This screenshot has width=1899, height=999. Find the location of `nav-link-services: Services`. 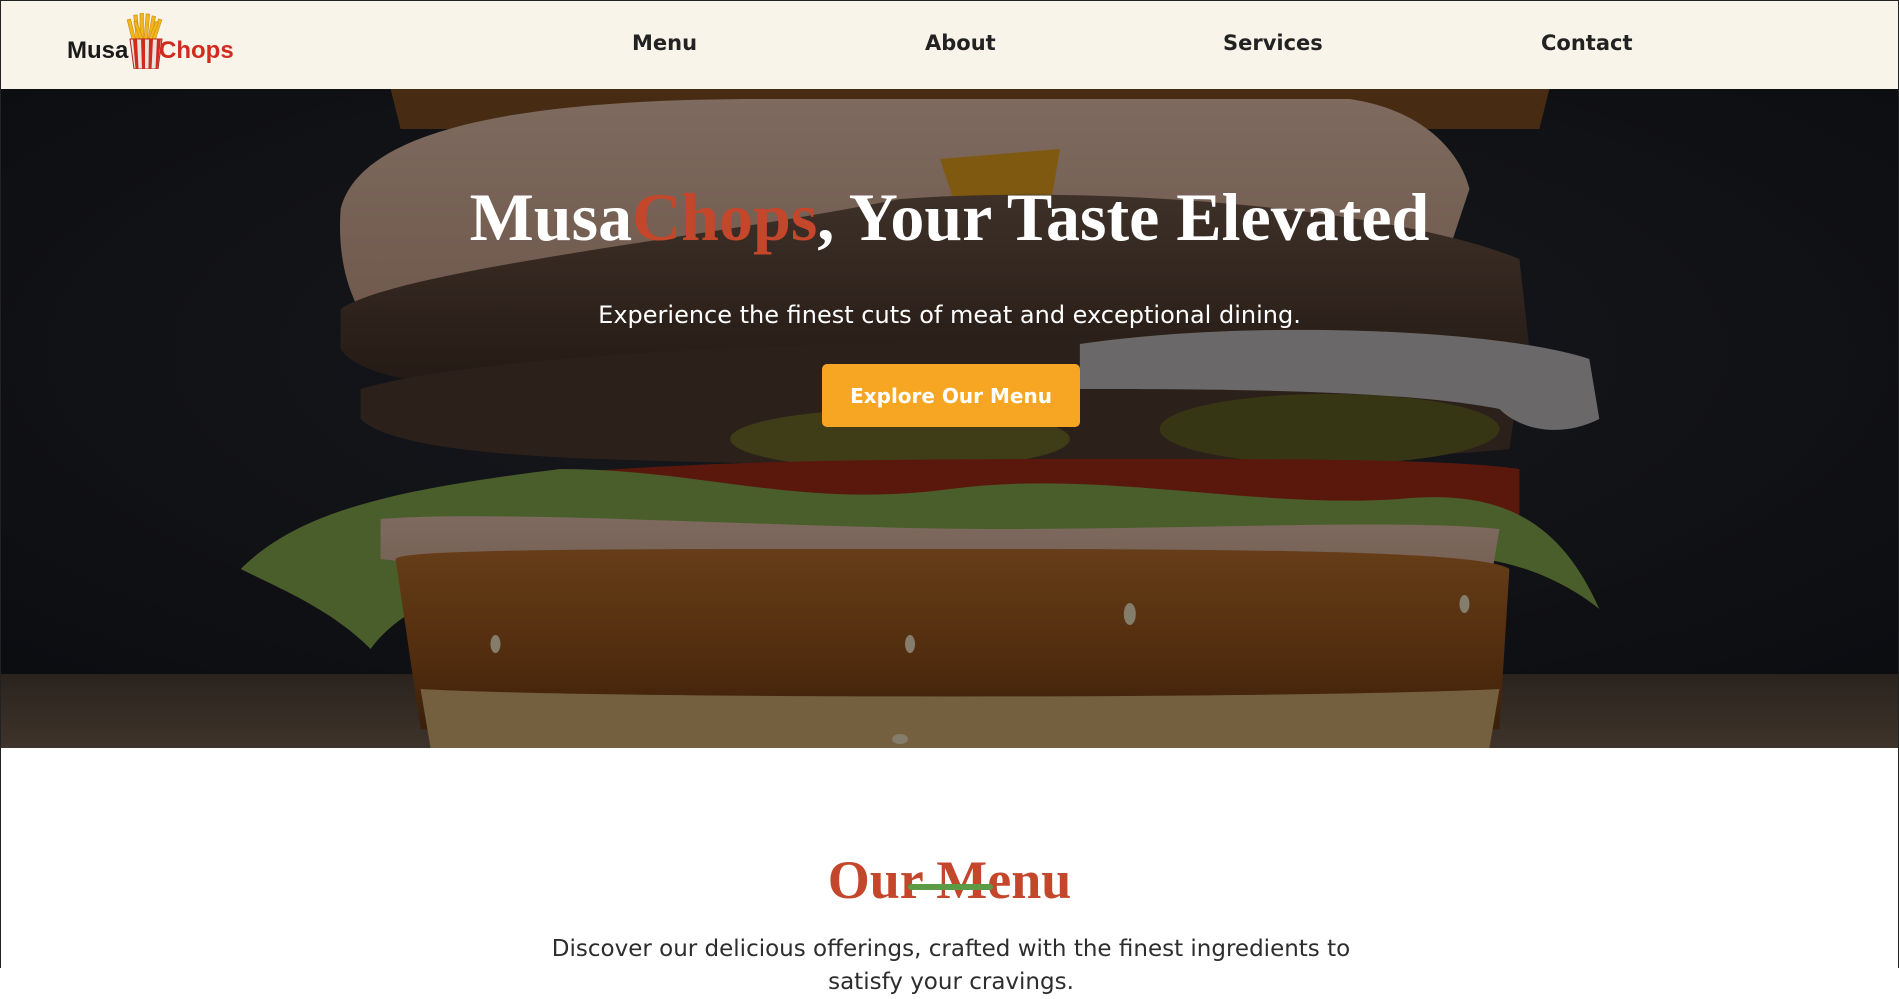

nav-link-services: Services is located at coordinates (1273, 43).